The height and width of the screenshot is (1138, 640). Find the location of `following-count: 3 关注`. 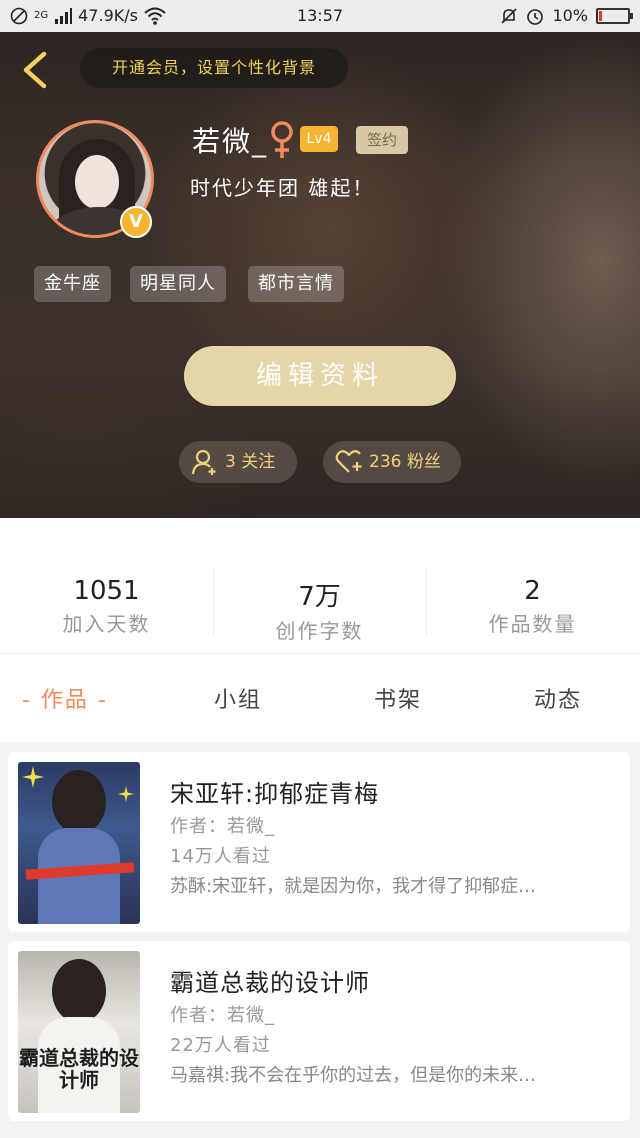

following-count: 3 关注 is located at coordinates (250, 462).